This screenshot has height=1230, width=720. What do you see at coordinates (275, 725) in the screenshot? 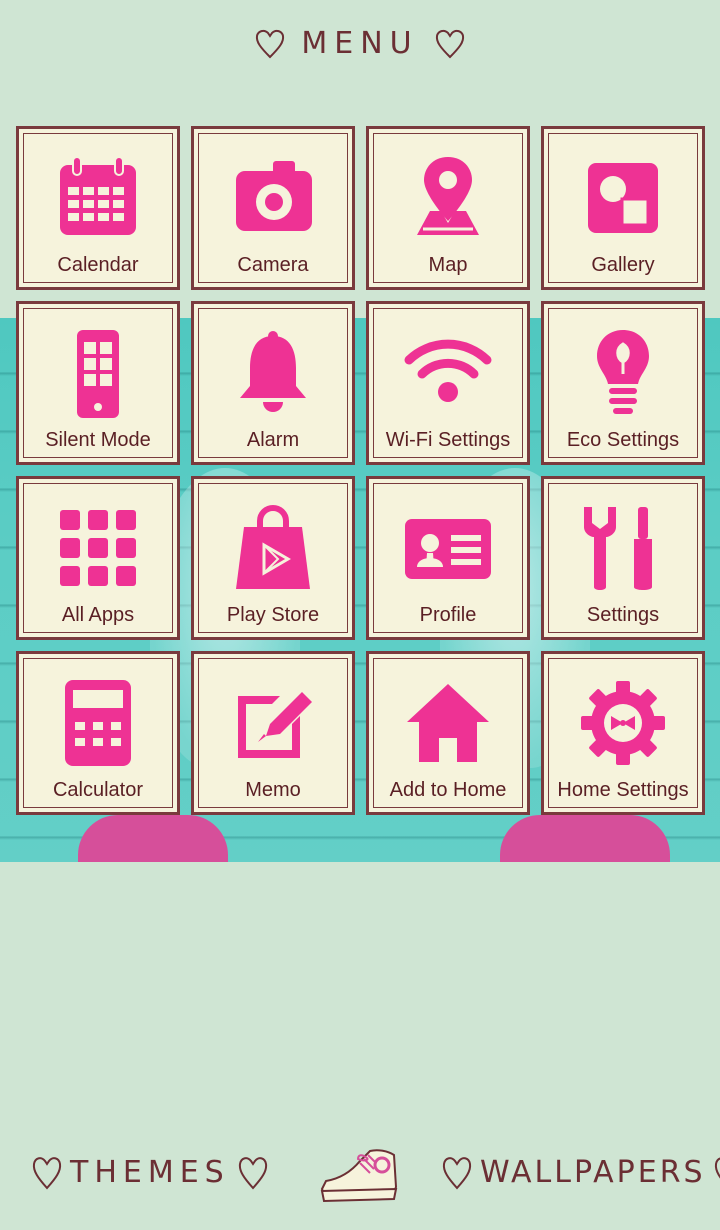
I see `memo-pencil-icon` at bounding box center [275, 725].